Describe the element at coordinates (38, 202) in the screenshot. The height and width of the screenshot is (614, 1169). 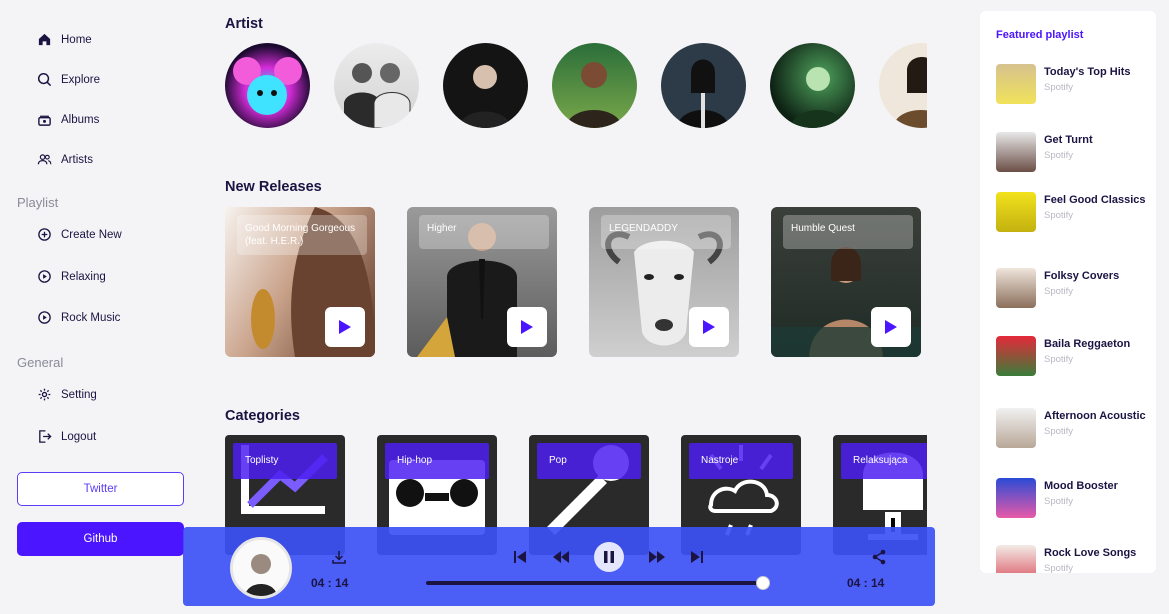
I see `playlist-section-title: Playlist` at that location.